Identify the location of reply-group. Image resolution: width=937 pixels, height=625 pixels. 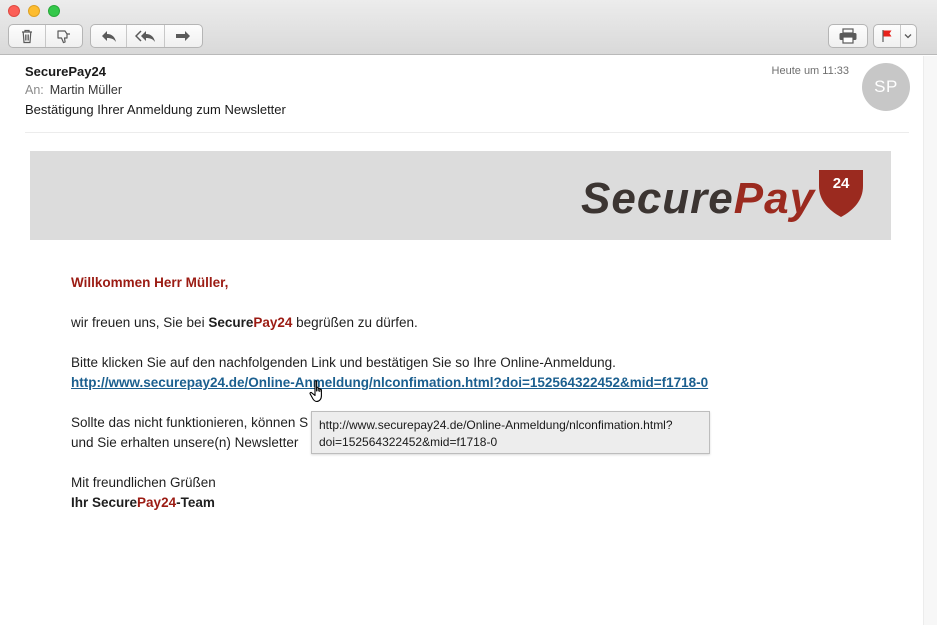
(146, 36).